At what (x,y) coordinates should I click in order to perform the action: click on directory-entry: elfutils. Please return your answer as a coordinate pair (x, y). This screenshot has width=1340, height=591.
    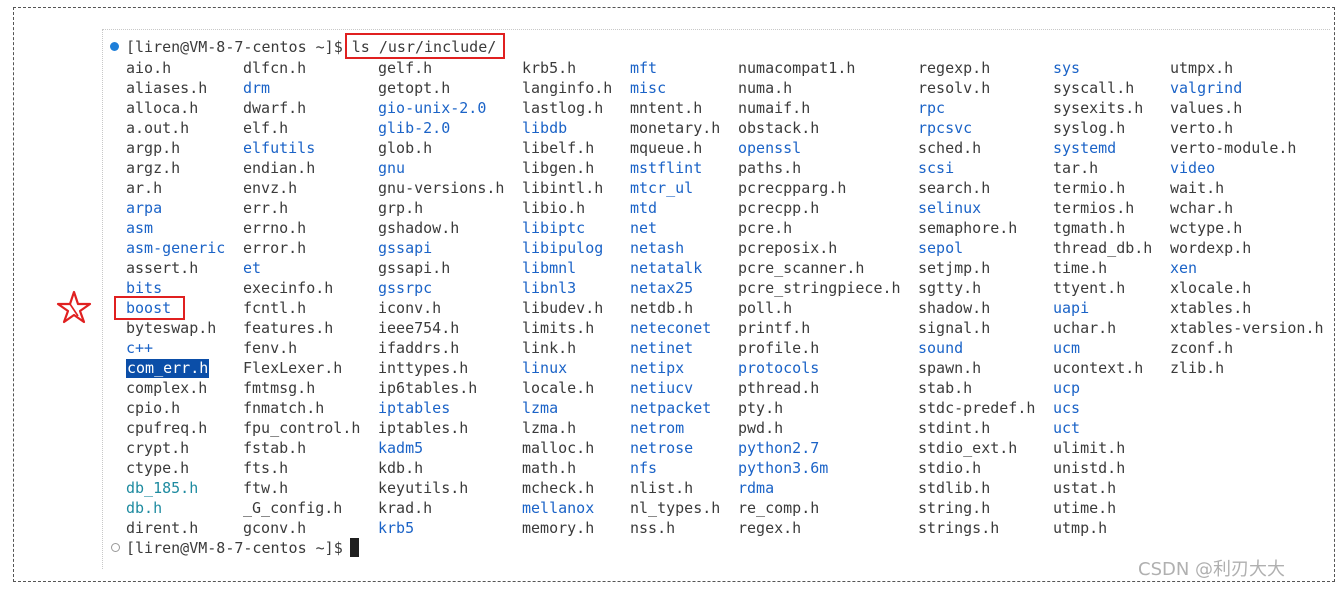
    Looking at the image, I should click on (301, 148).